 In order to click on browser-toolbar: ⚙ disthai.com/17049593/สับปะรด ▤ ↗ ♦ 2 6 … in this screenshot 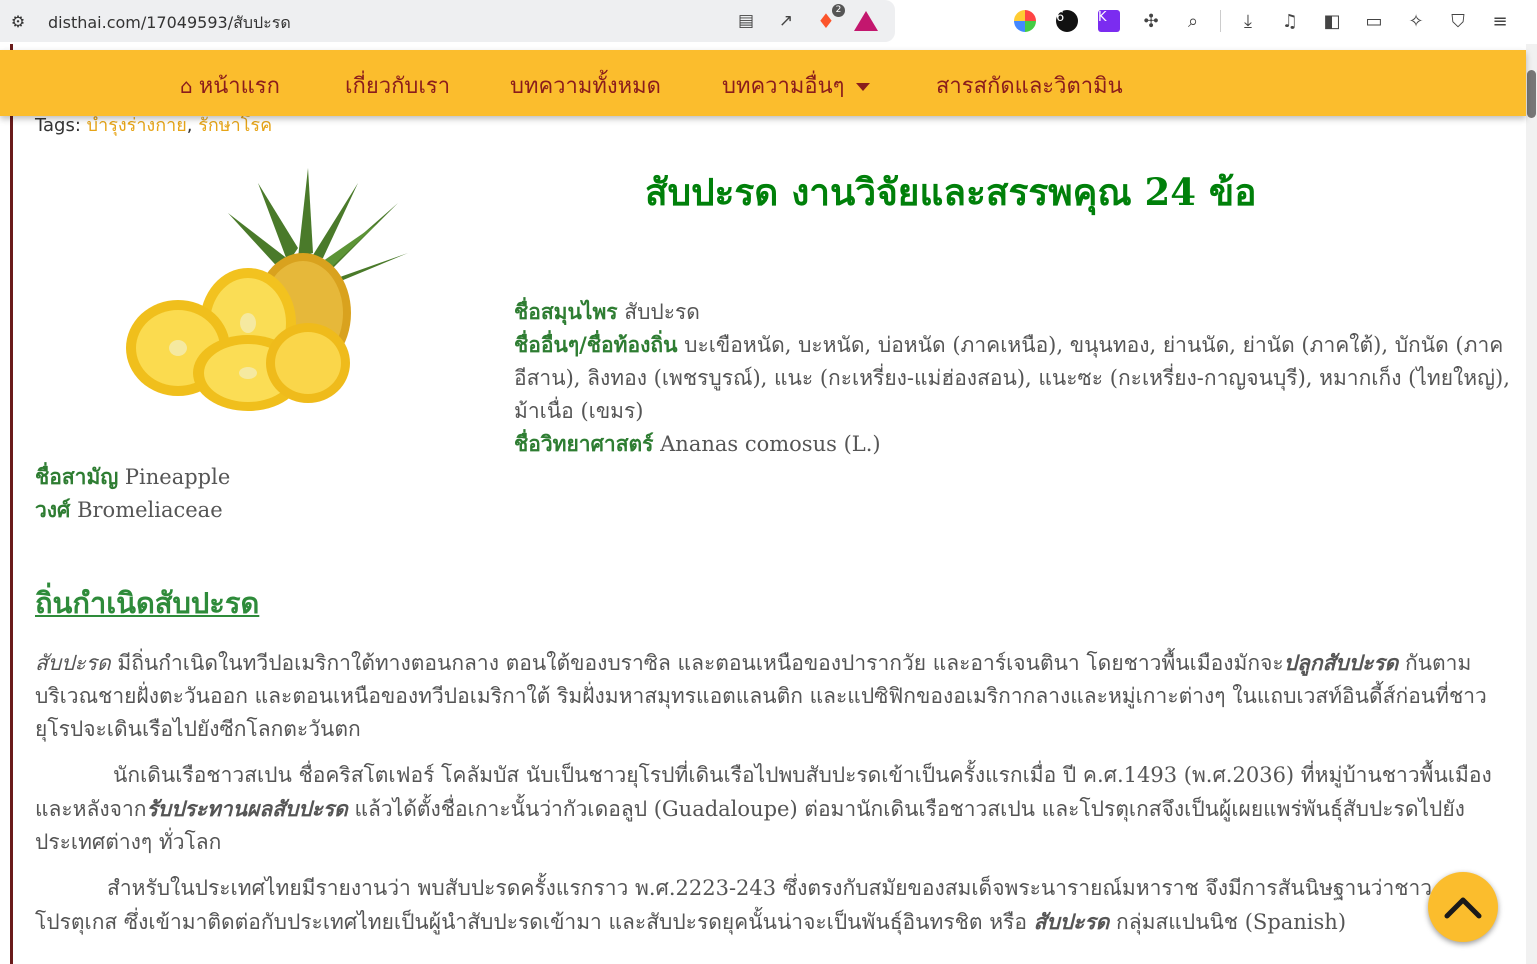, I will do `click(768, 22)`.